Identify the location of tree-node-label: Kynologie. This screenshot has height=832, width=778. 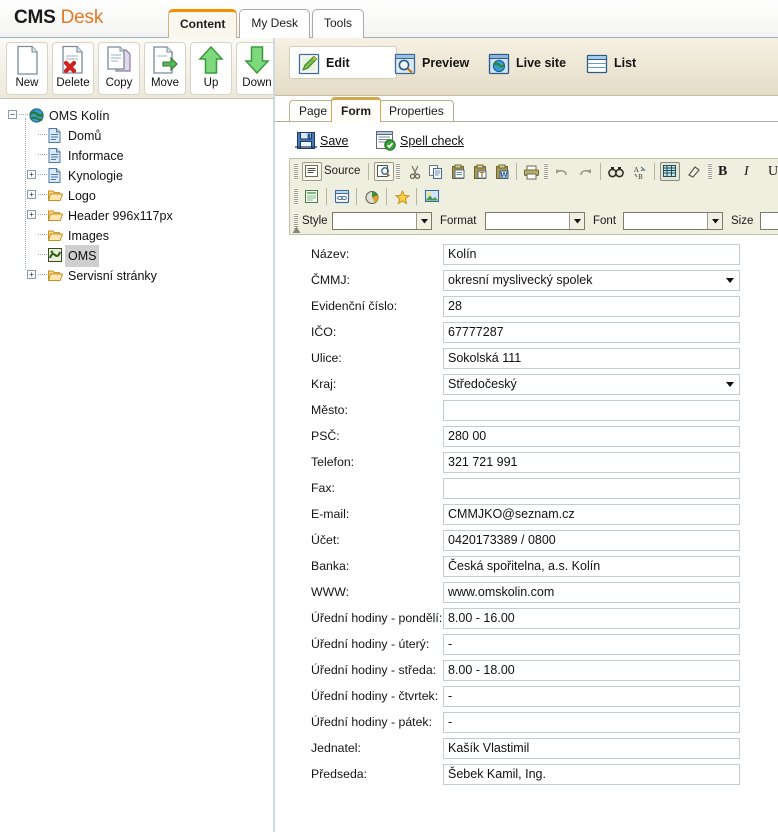
(95, 176).